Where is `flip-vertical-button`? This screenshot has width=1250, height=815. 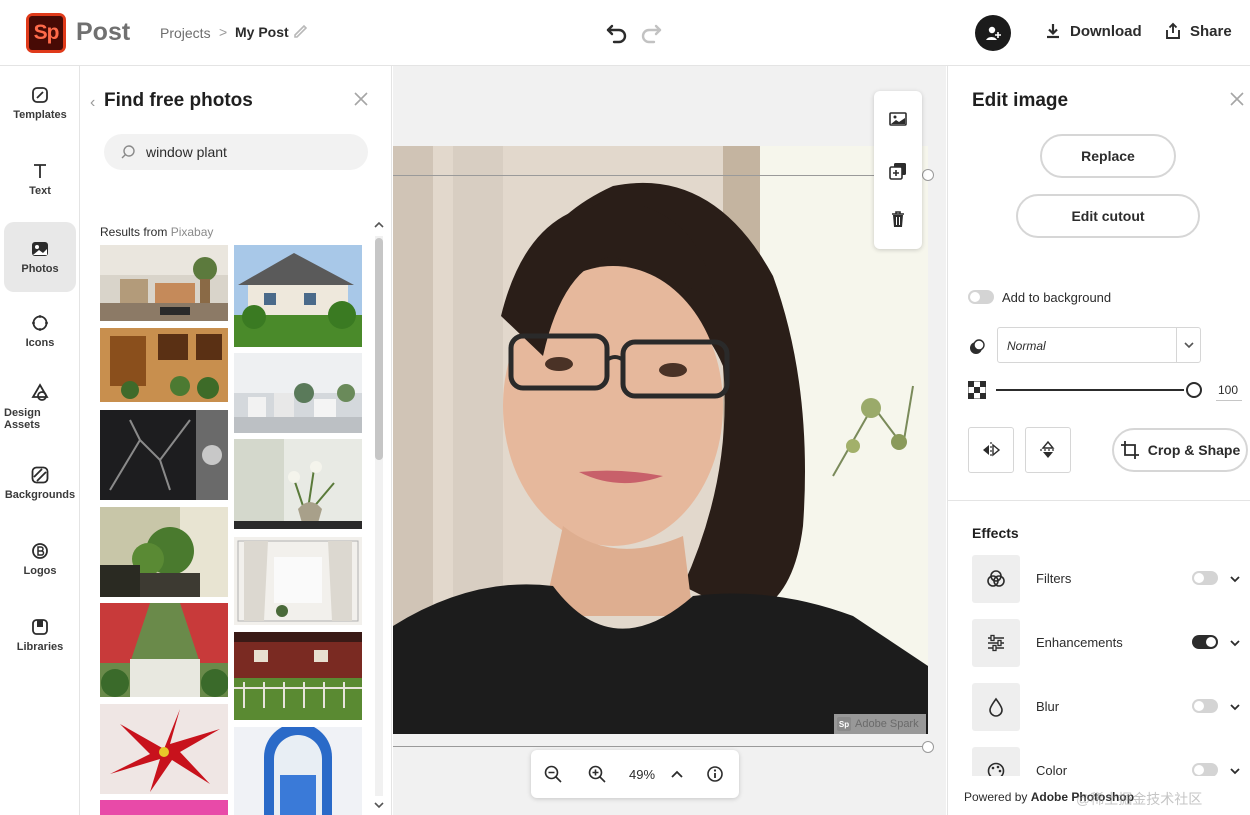 flip-vertical-button is located at coordinates (1048, 450).